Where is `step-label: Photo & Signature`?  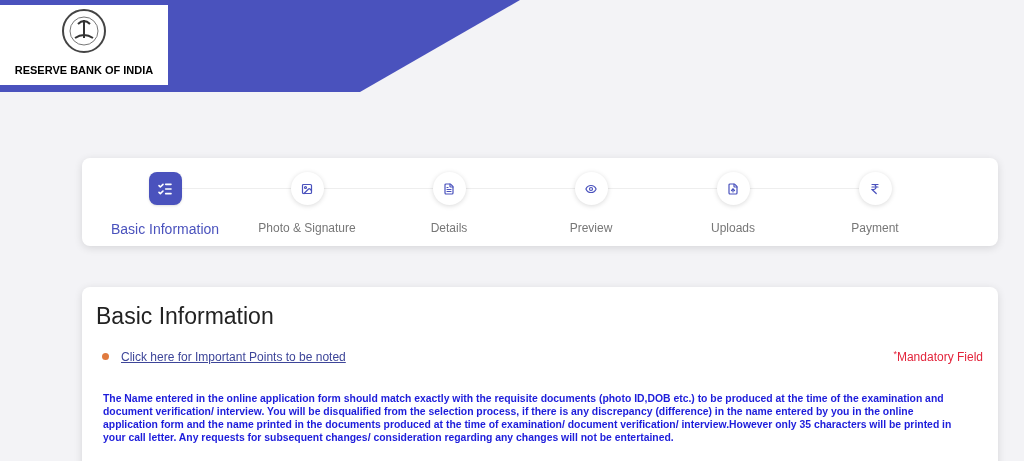
step-label: Photo & Signature is located at coordinates (307, 228).